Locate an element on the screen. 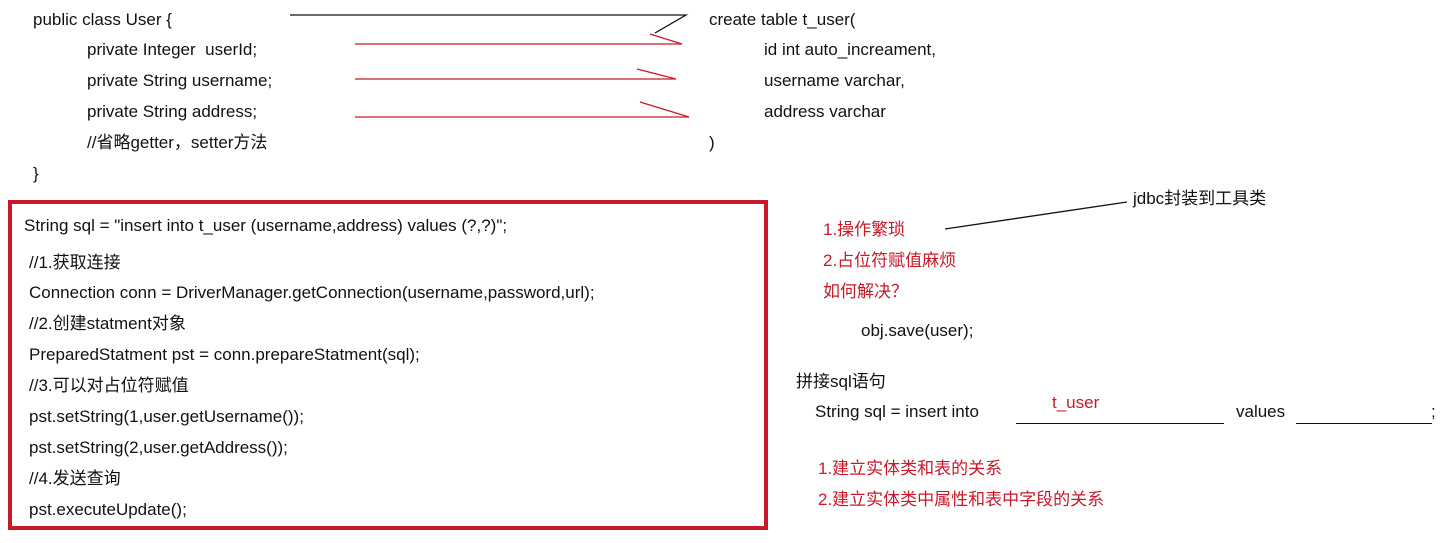 The width and height of the screenshot is (1455, 543). class-declaration: public class User { is located at coordinates (102, 19).